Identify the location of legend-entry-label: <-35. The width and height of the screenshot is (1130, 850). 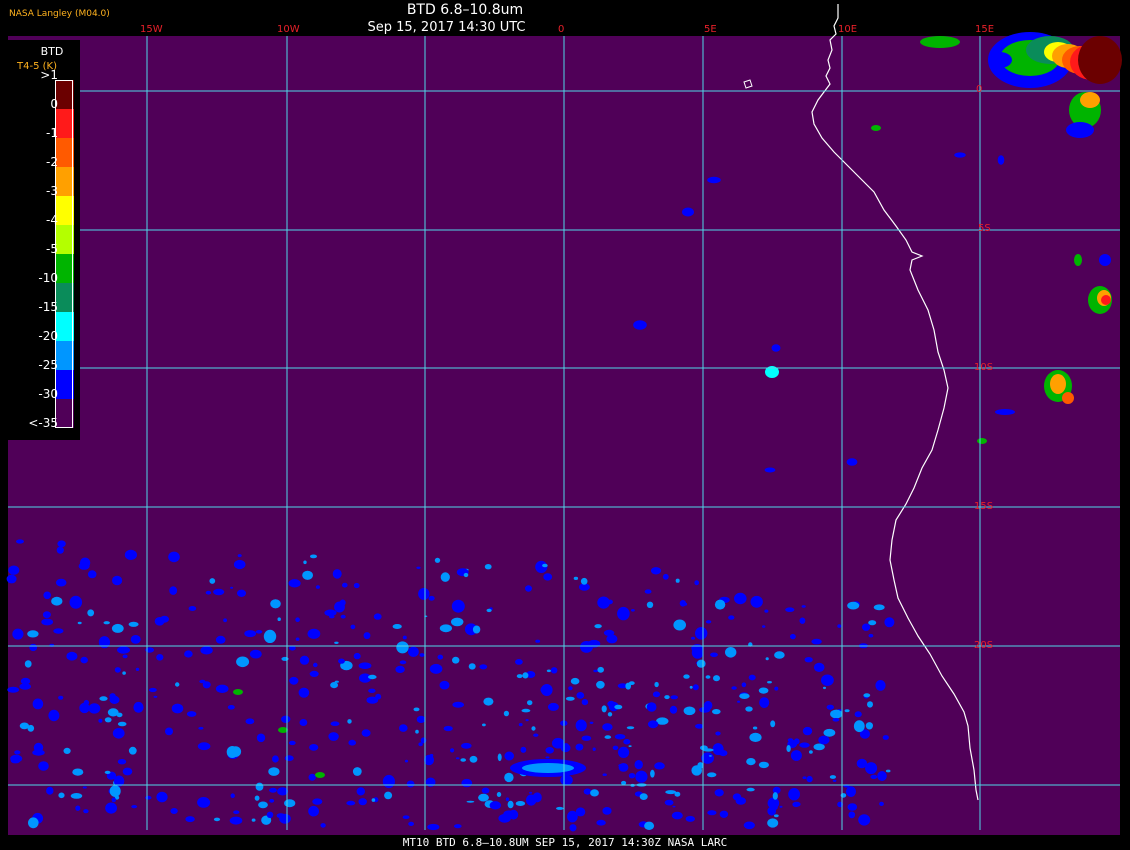
(43, 423).